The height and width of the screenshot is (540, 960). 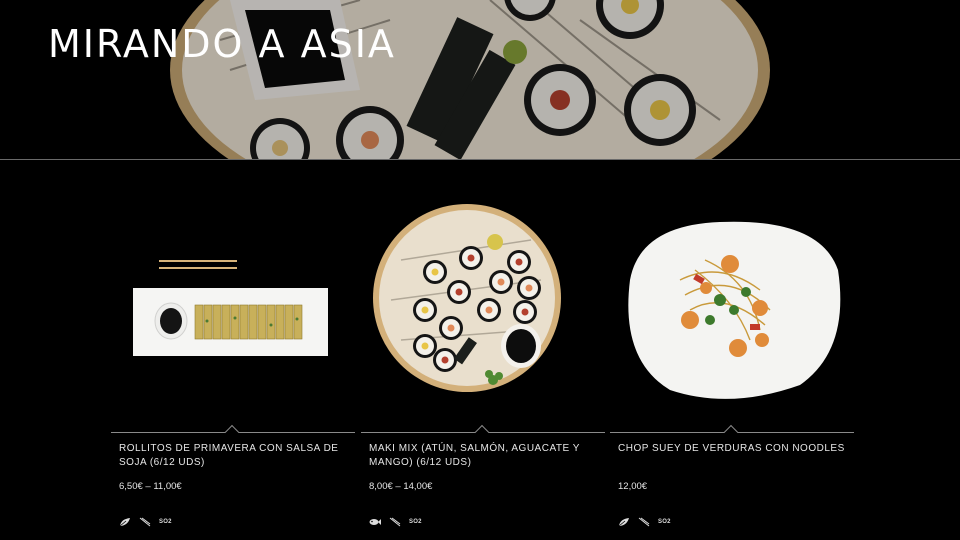 What do you see at coordinates (230, 308) in the screenshot?
I see `spring-rolls-image` at bounding box center [230, 308].